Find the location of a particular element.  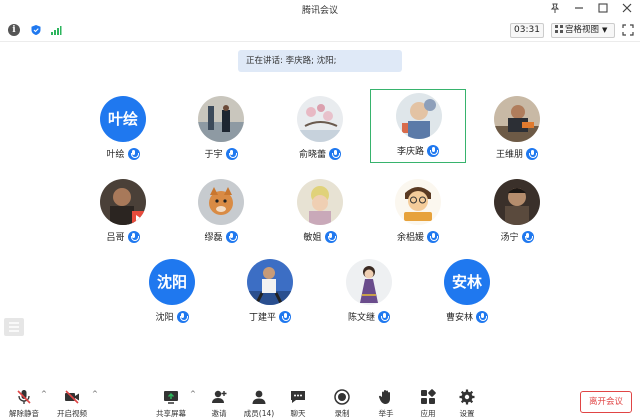

participant-list-toggle is located at coordinates (14, 327).